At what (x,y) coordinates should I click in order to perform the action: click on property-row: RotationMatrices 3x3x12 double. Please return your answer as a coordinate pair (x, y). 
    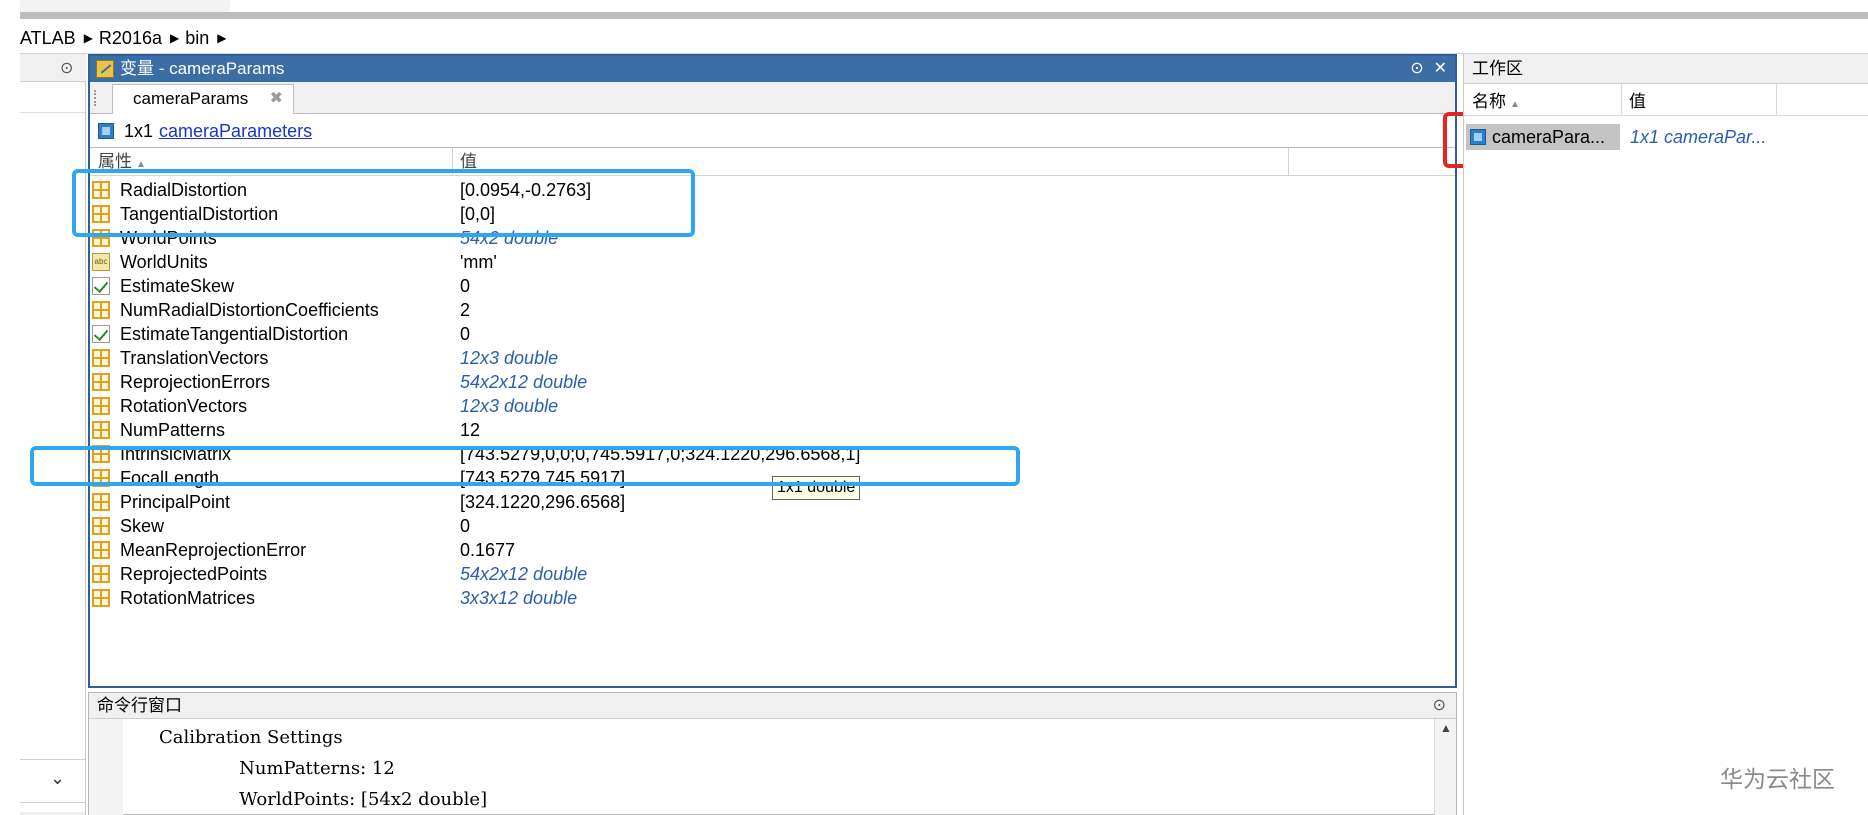
    Looking at the image, I should click on (772, 598).